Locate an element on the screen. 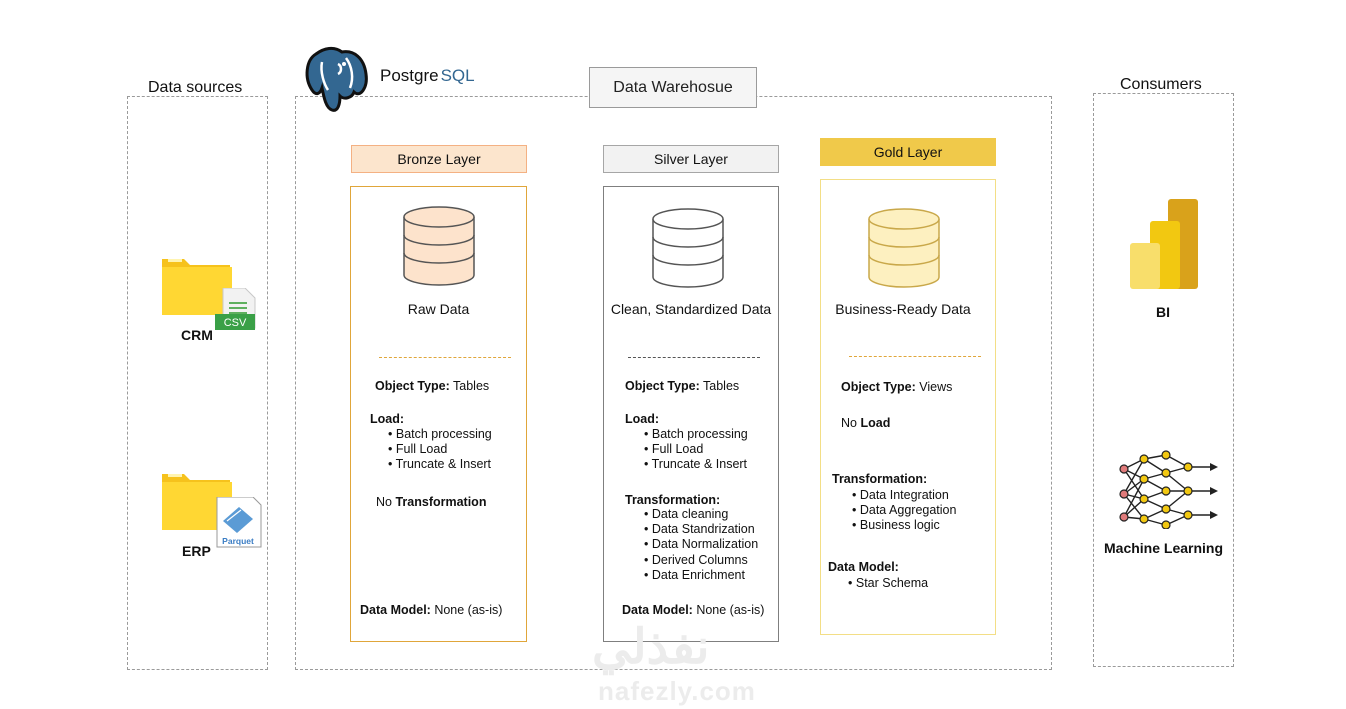 Image resolution: width=1346 pixels, height=709 pixels. postgresql-name-part2: SQL is located at coordinates (457, 75).